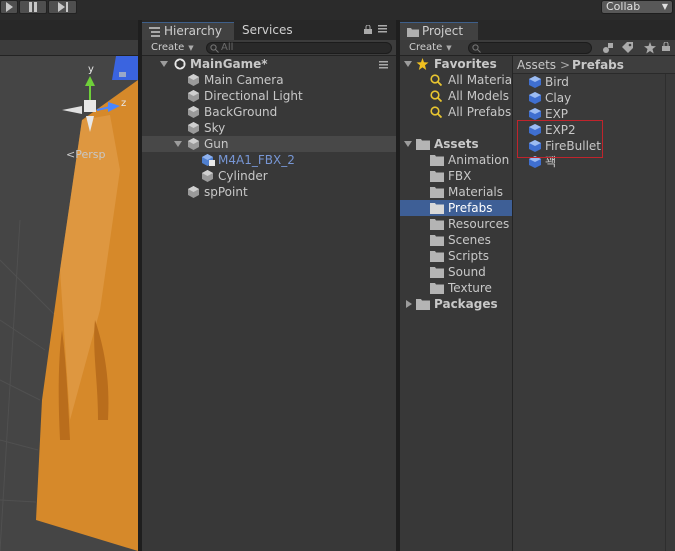  What do you see at coordinates (172, 48) in the screenshot?
I see `hierarchy-create-button: Create ▼` at bounding box center [172, 48].